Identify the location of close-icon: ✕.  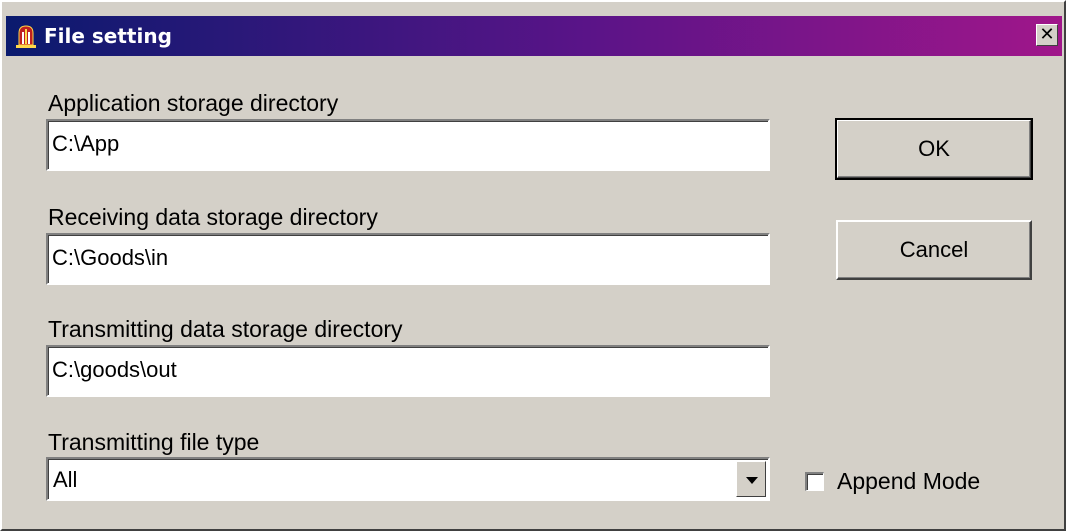
(1047, 34).